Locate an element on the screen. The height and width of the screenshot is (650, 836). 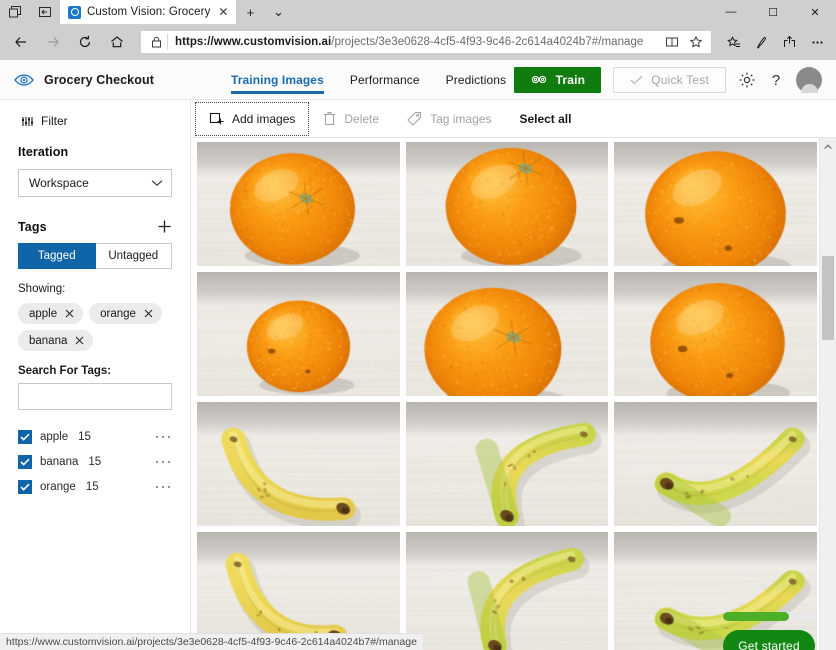
tab-performance: Performance is located at coordinates (385, 80).